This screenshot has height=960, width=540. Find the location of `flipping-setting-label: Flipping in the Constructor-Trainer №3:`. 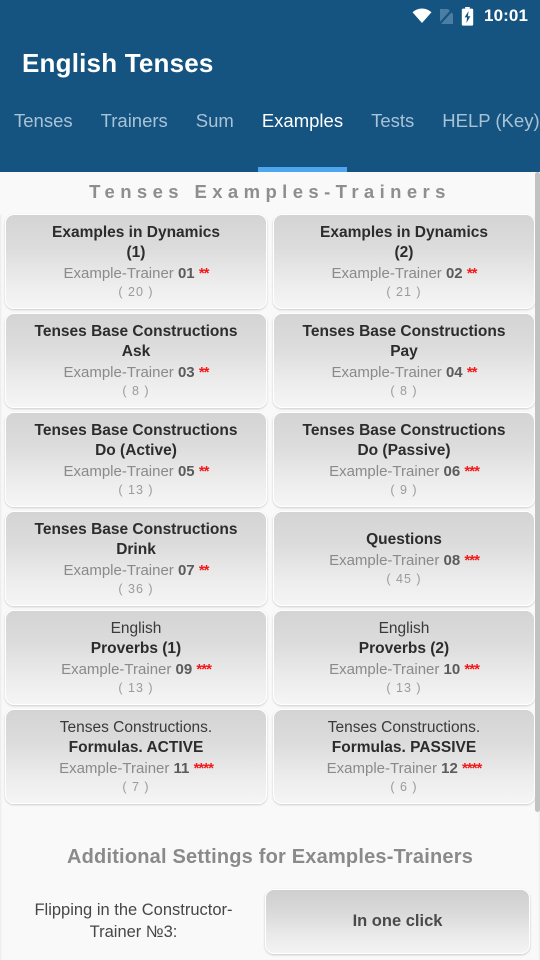

flipping-setting-label: Flipping in the Constructor-Trainer №3: is located at coordinates (133, 920).